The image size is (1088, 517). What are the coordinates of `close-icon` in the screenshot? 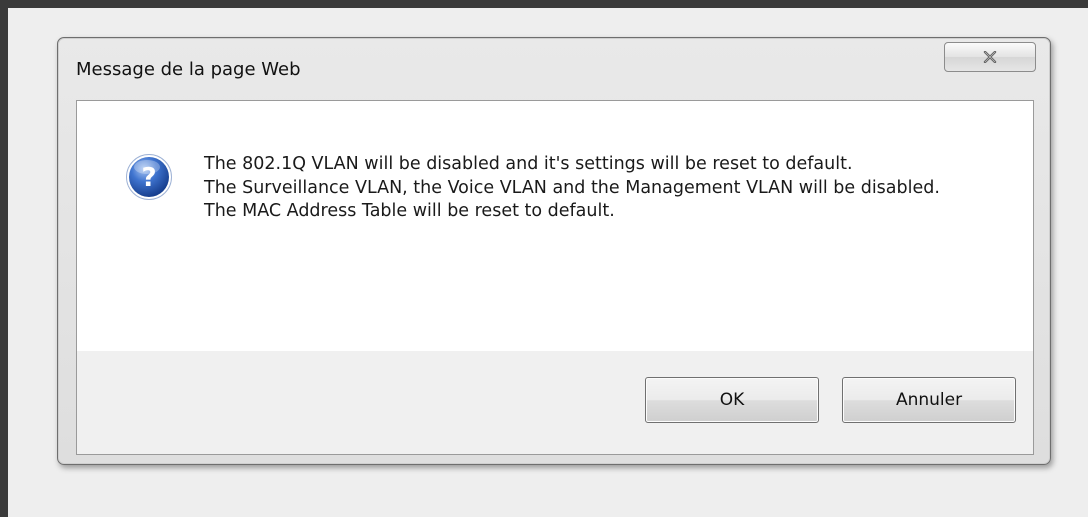 It's located at (990, 57).